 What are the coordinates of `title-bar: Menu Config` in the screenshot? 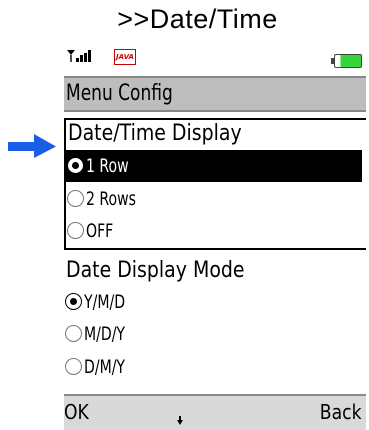 It's located at (215, 94).